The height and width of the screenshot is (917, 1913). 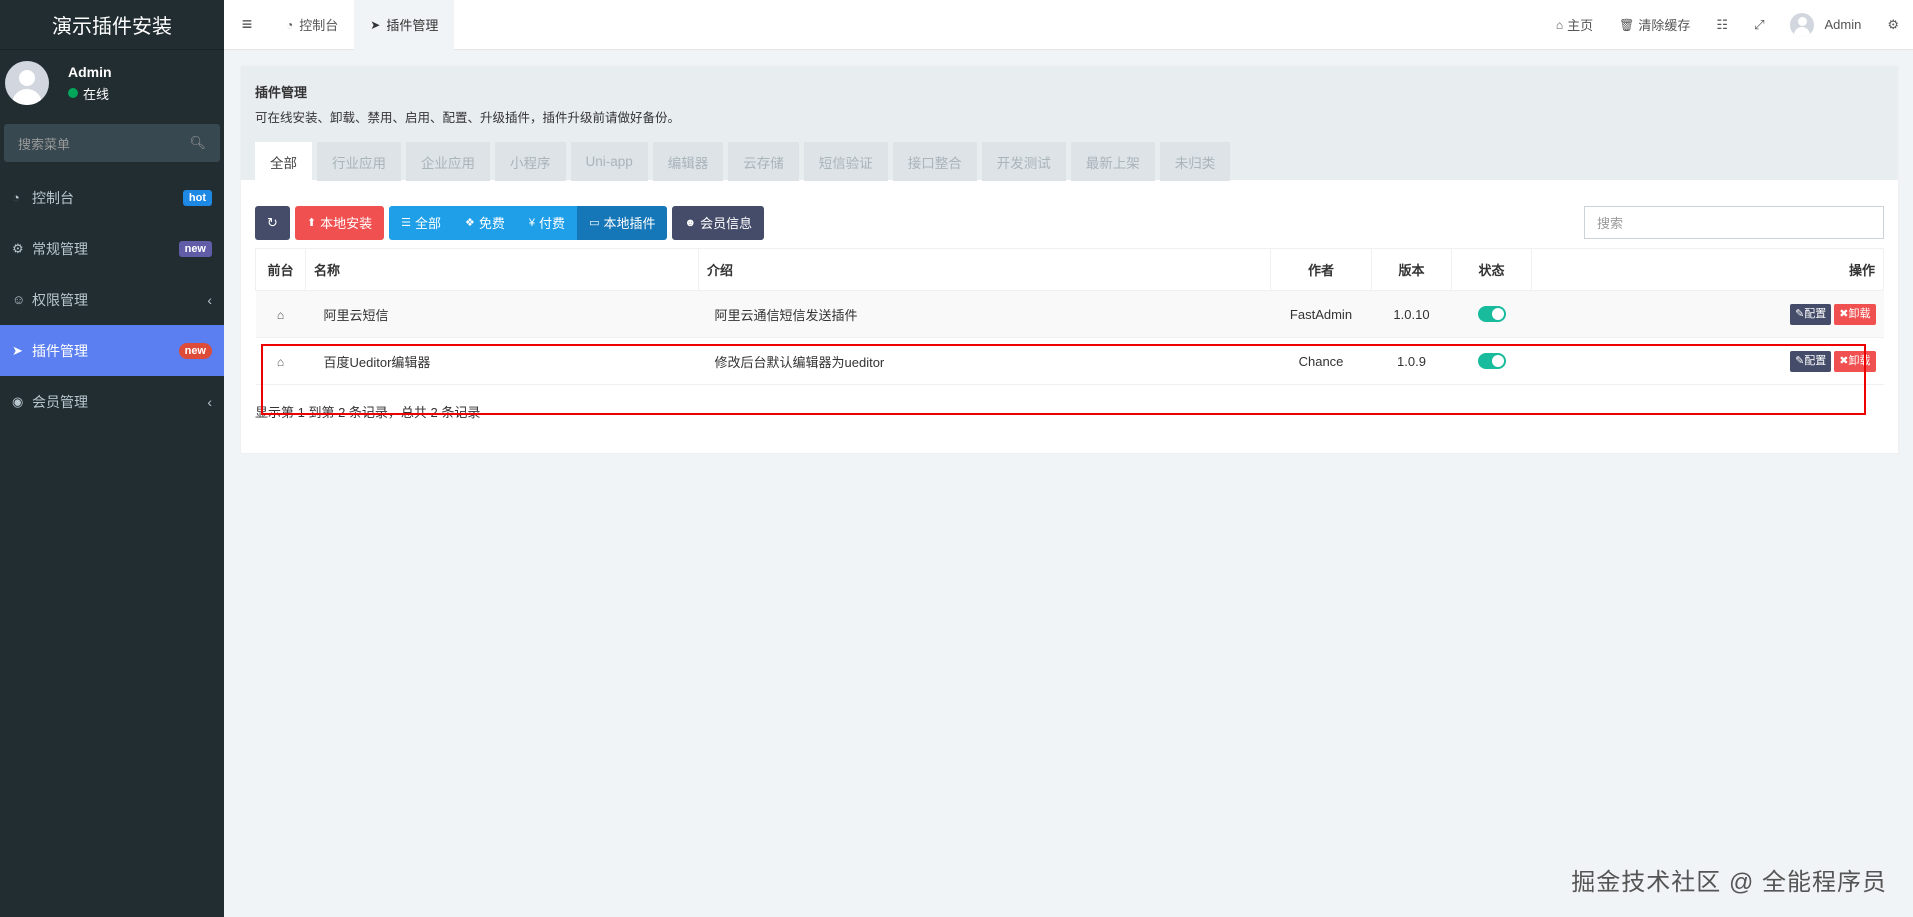 I want to click on addon-intro: 阿里云通信短信发送插件, so click(x=984, y=314).